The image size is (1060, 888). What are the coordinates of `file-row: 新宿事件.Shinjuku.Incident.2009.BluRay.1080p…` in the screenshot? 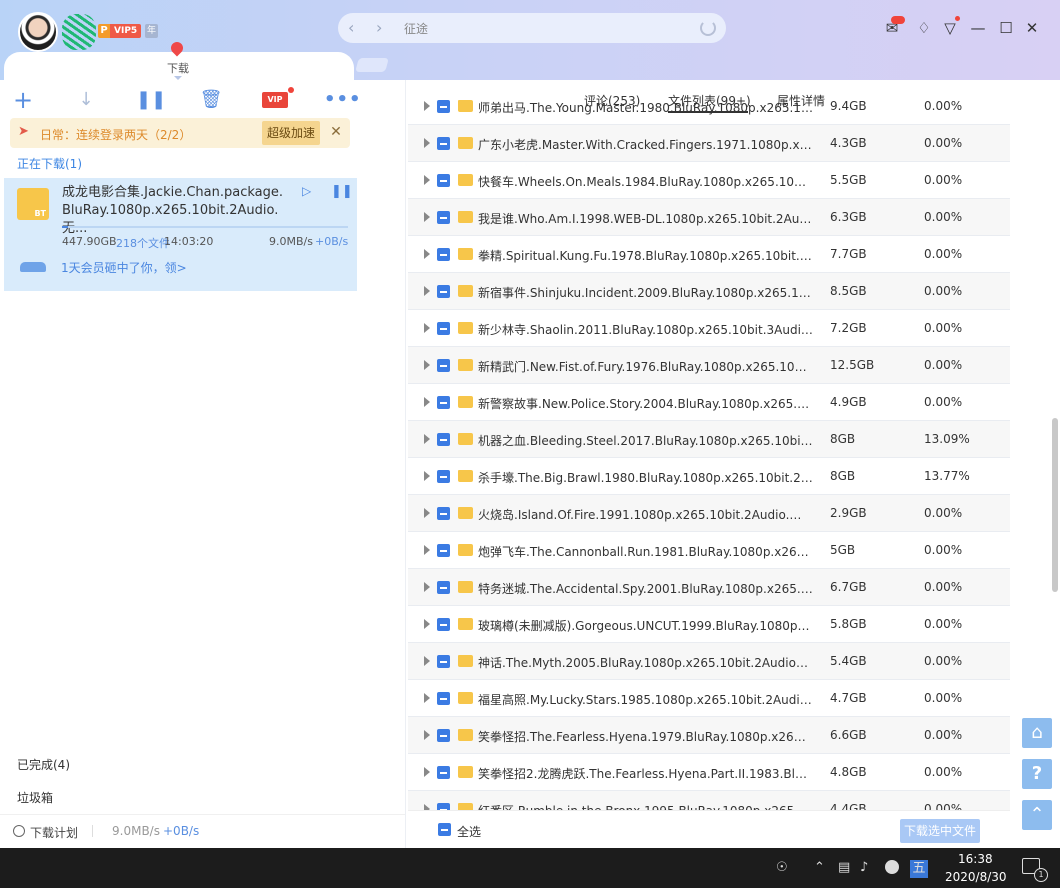 It's located at (709, 291).